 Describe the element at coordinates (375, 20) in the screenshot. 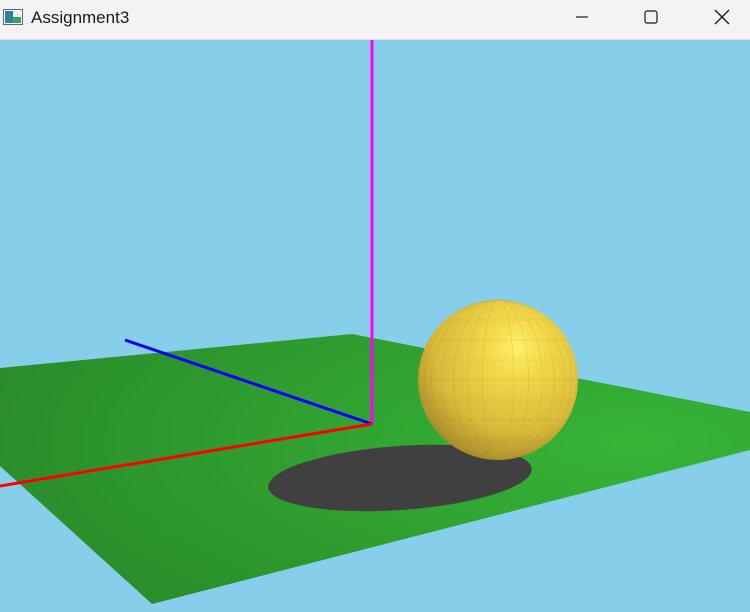

I see `title-bar: Assignment3` at that location.